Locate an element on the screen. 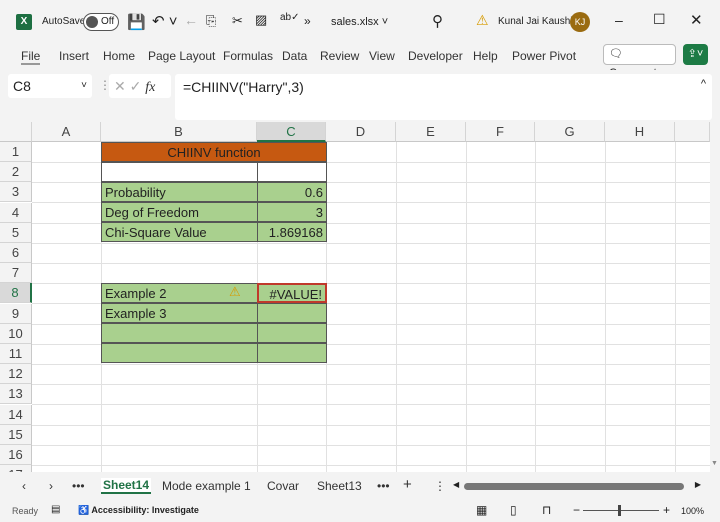 This screenshot has height=522, width=720. copy-icon: ⎘ is located at coordinates (211, 21).